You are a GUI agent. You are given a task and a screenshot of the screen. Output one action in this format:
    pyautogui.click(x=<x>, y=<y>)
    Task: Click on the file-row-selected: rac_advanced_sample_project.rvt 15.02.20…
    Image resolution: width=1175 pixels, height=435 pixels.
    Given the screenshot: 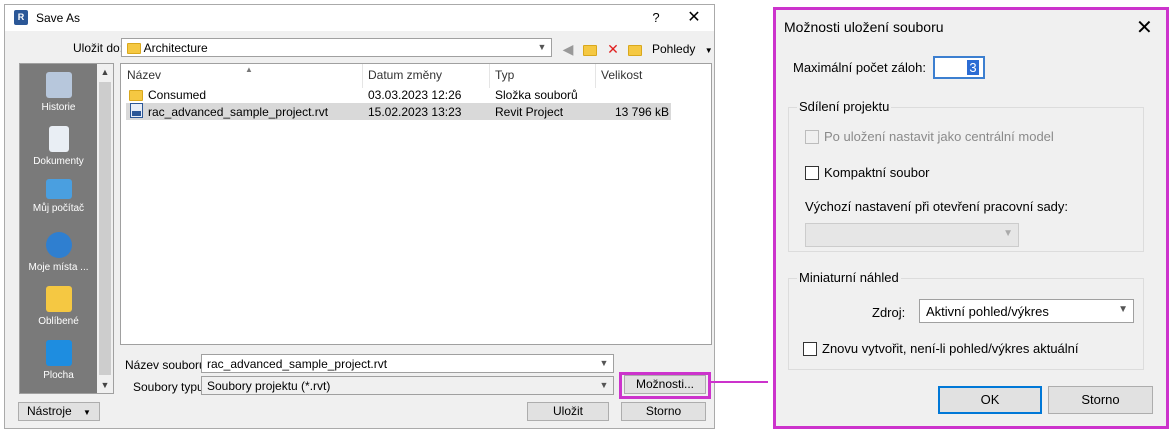 What is the action you would take?
    pyautogui.click(x=398, y=111)
    